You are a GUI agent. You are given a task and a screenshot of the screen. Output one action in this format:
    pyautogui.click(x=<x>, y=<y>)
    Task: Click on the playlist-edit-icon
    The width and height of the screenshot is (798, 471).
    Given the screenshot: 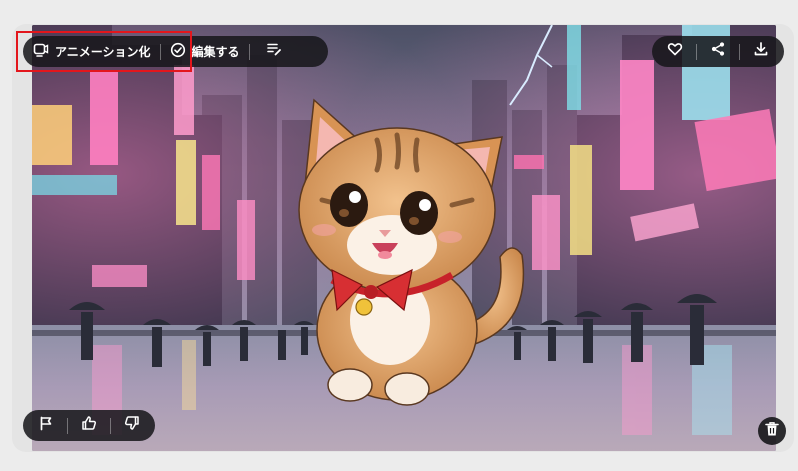 What is the action you would take?
    pyautogui.click(x=274, y=51)
    